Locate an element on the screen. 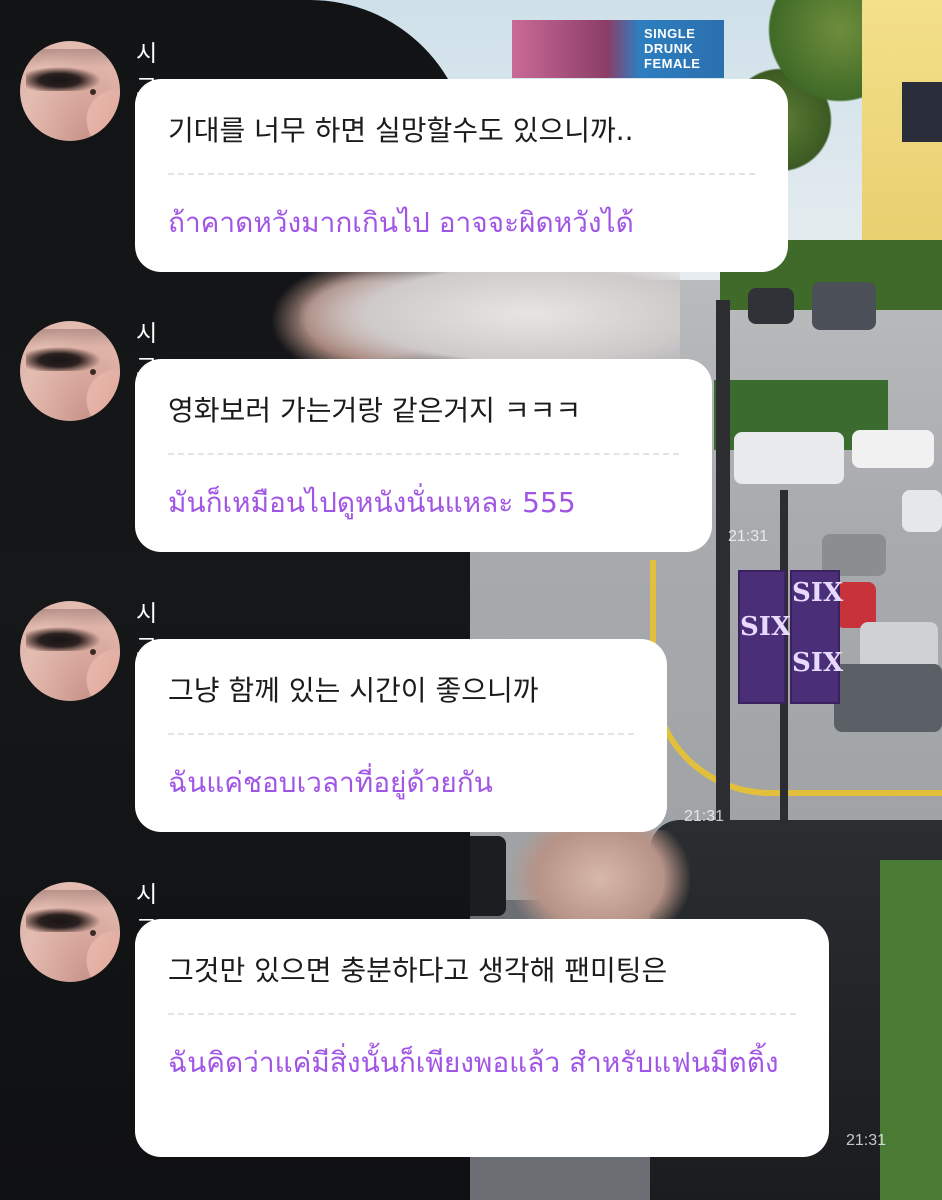 This screenshot has width=942, height=1200. background-banner: SIX SIX is located at coordinates (816, 637).